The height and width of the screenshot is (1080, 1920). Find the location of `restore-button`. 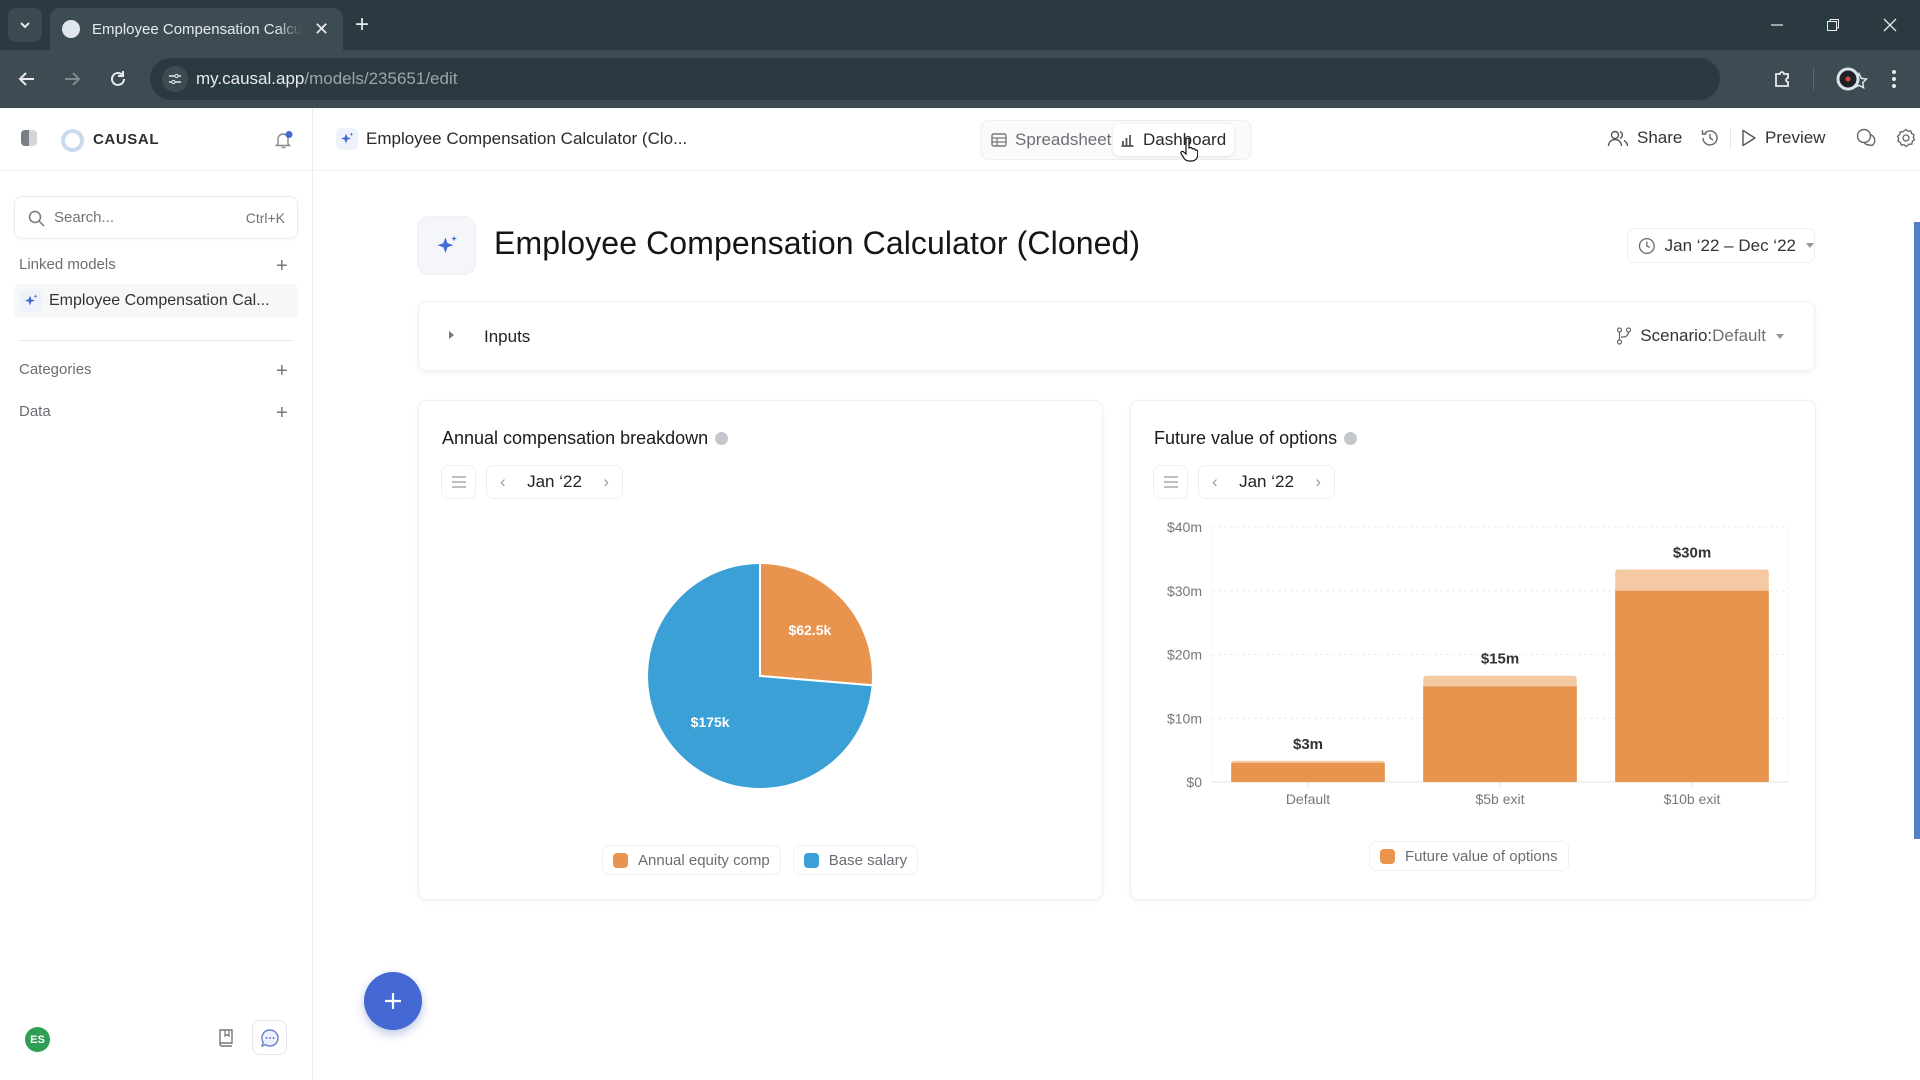

restore-button is located at coordinates (1833, 25).